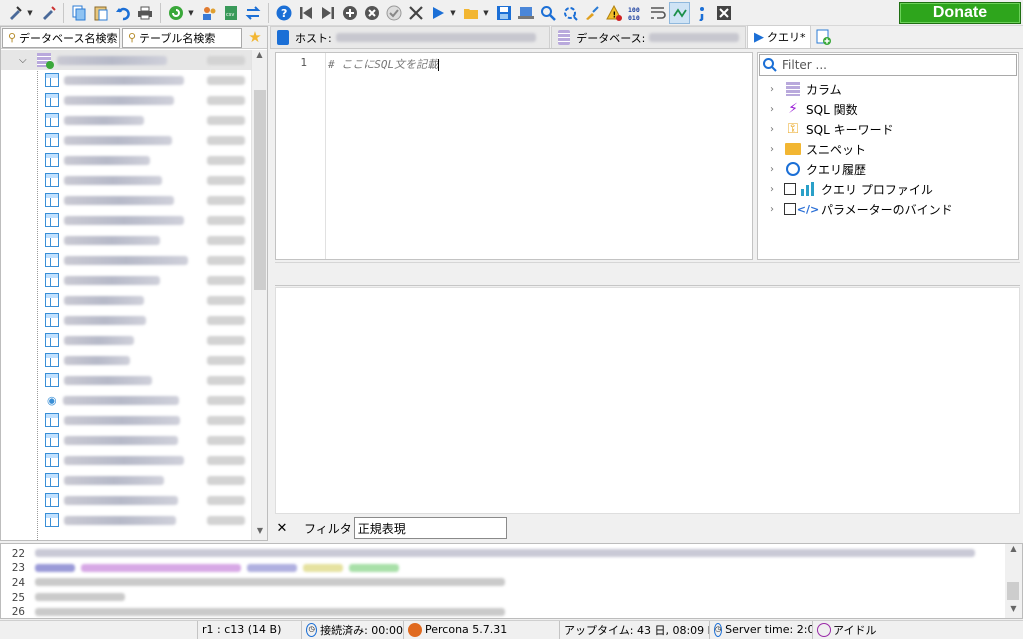 This screenshot has height=639, width=1023. I want to click on binary-icon: 100 010, so click(635, 13).